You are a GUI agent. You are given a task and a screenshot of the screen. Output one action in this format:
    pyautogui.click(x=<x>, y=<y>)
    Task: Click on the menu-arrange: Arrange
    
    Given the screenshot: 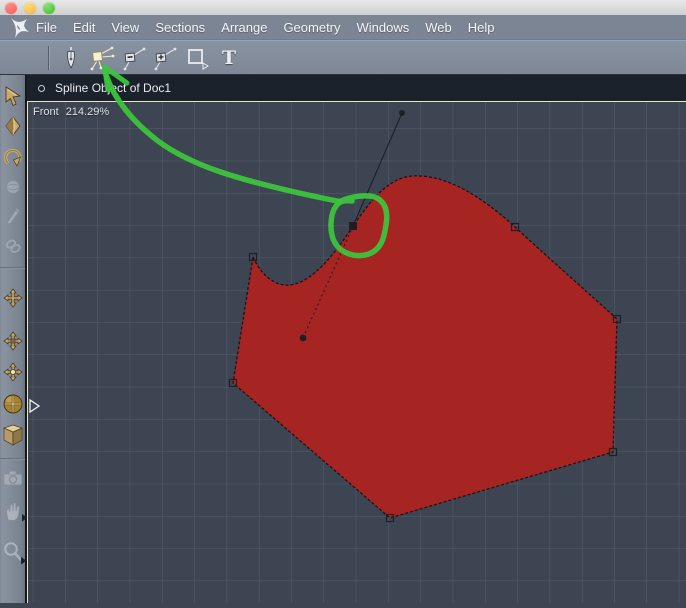 What is the action you would take?
    pyautogui.click(x=244, y=27)
    